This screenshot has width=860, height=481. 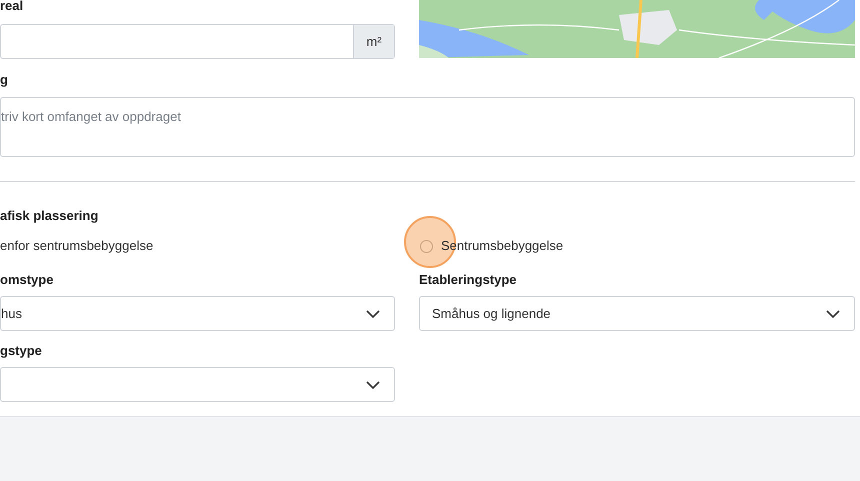 I want to click on field-label: Etableringstype, so click(x=468, y=280).